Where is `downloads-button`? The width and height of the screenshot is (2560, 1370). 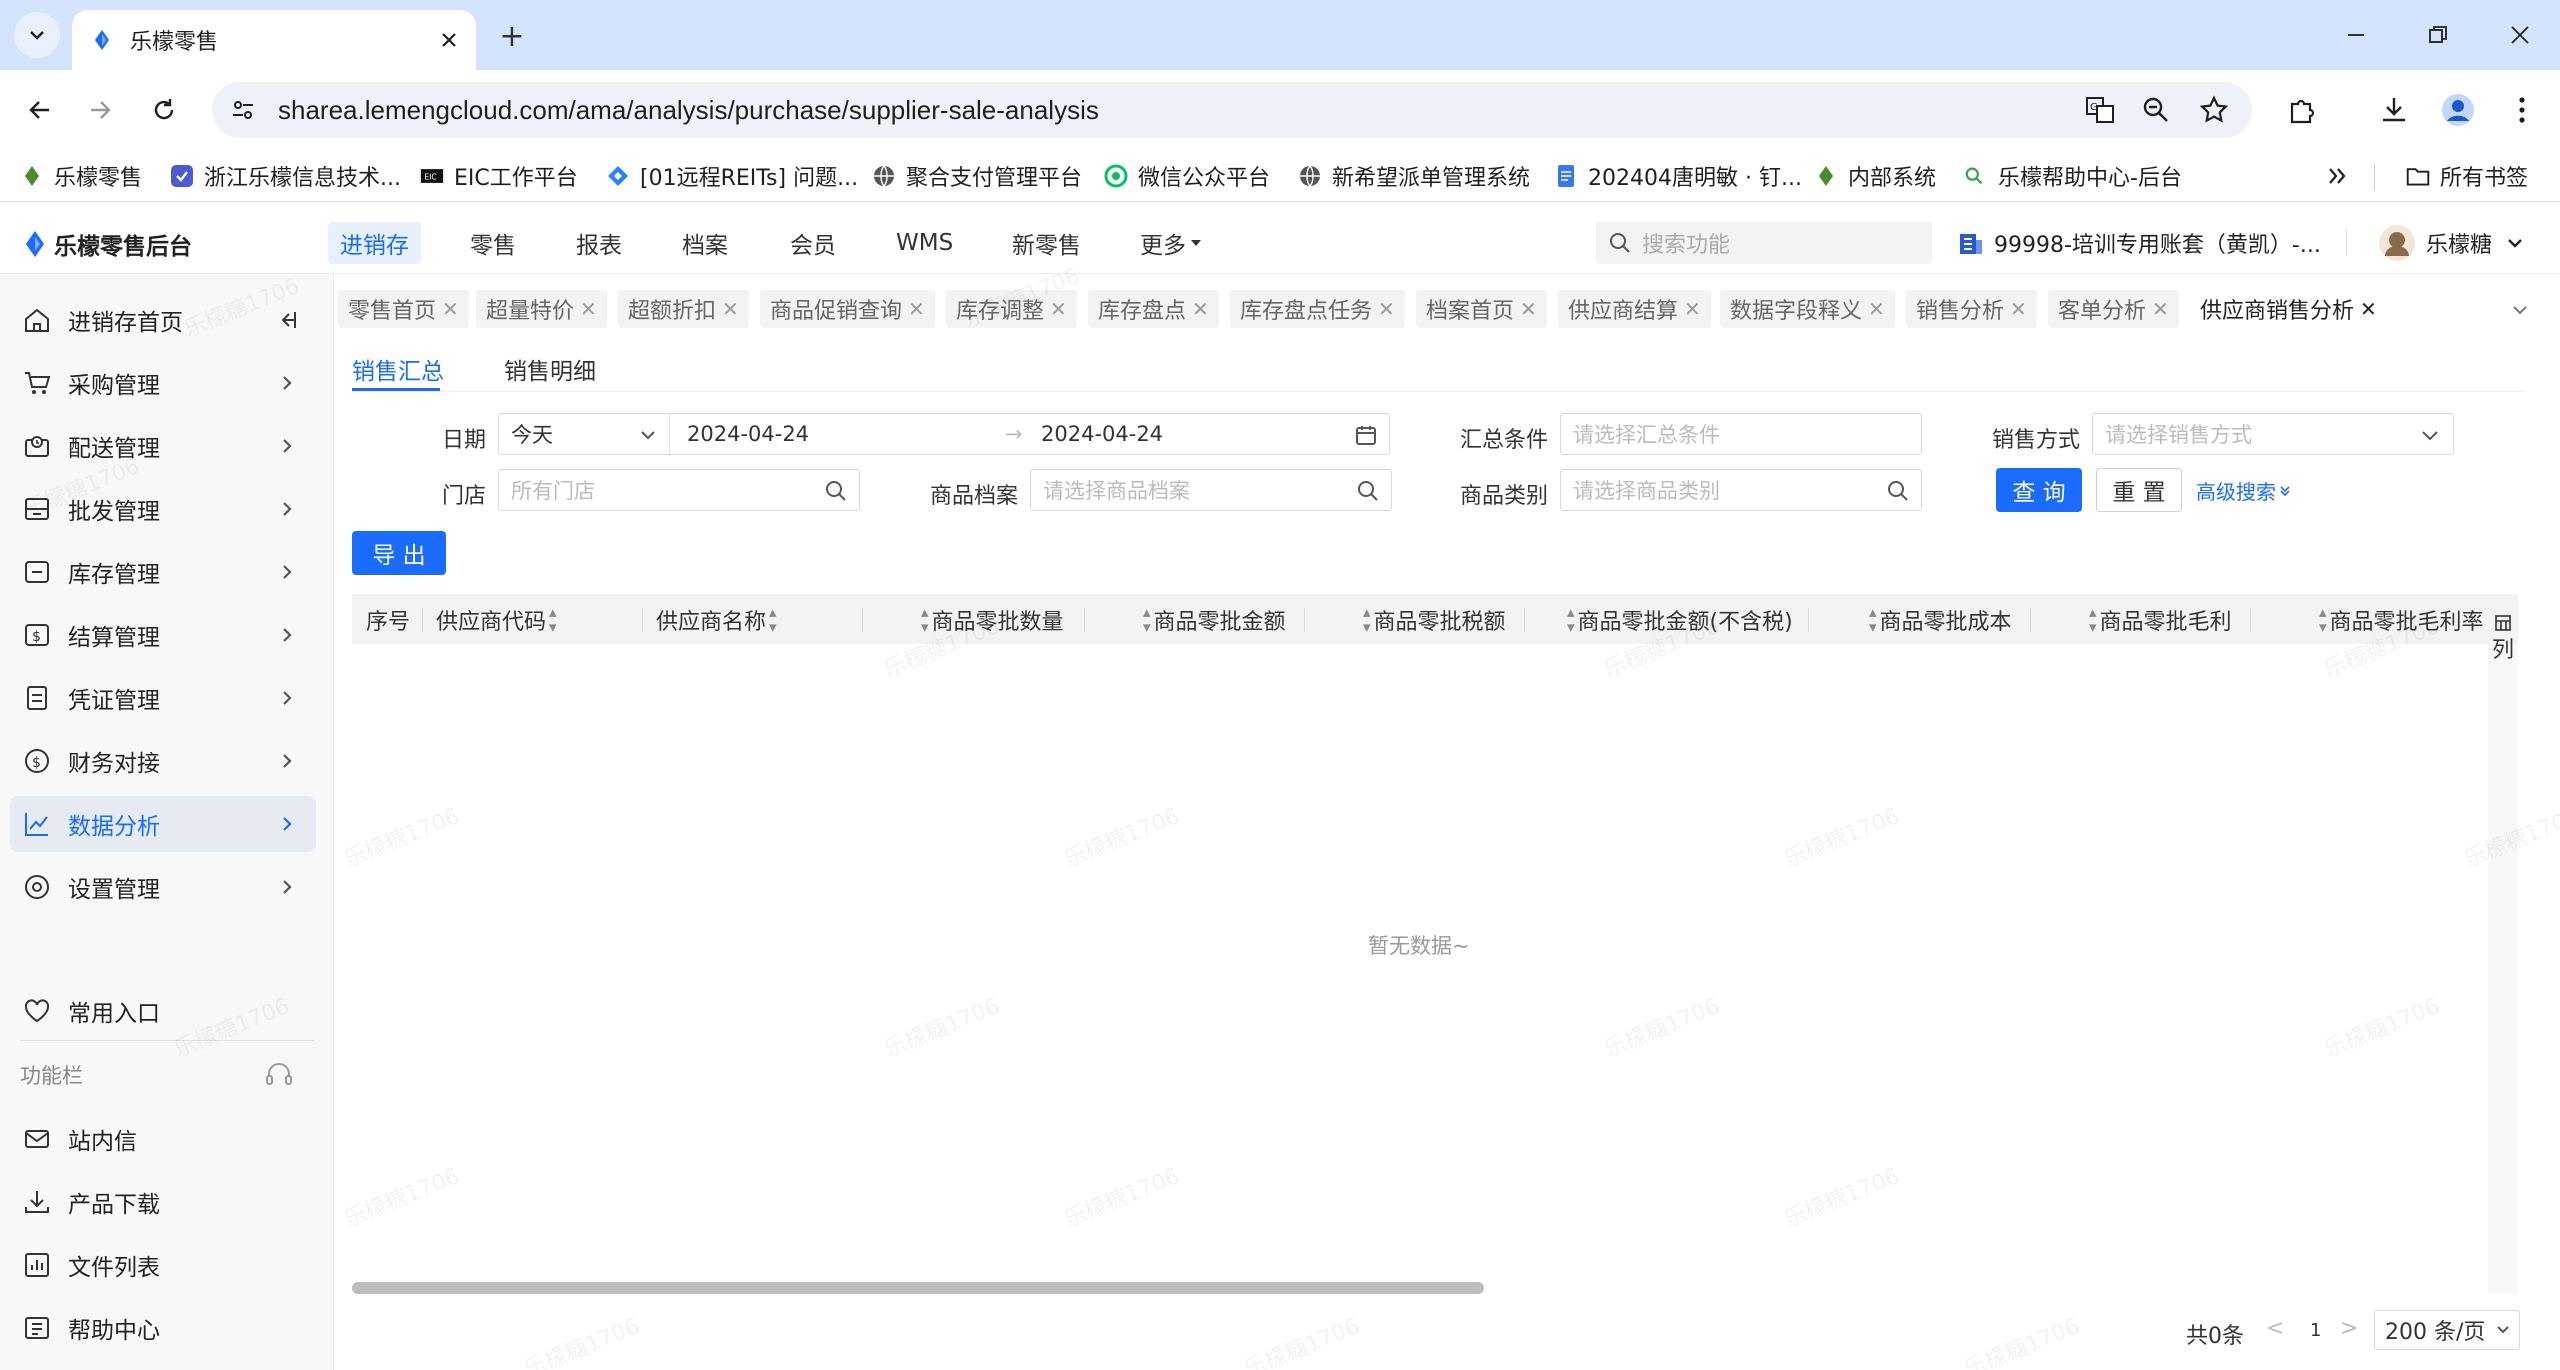
downloads-button is located at coordinates (2394, 110).